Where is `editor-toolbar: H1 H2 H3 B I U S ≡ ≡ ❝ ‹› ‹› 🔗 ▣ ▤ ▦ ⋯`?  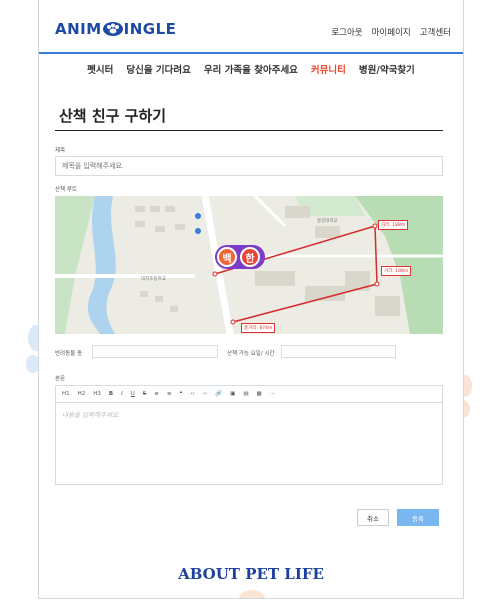 editor-toolbar: H1 H2 H3 B I U S ≡ ≡ ❝ ‹› ‹› 🔗 ▣ ▤ ▦ ⋯ is located at coordinates (249, 394).